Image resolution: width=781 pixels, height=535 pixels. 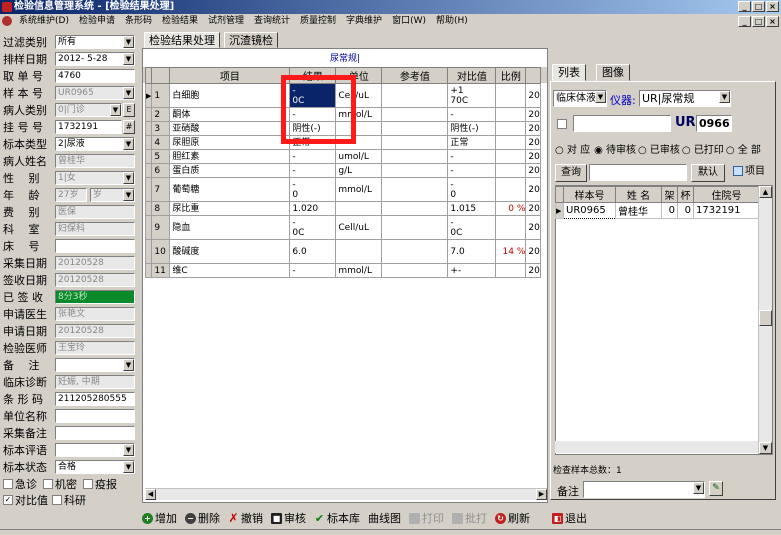 I want to click on grid-row: 7 葡萄糖 - 0 mmol/L - 0 20, so click(x=342, y=189).